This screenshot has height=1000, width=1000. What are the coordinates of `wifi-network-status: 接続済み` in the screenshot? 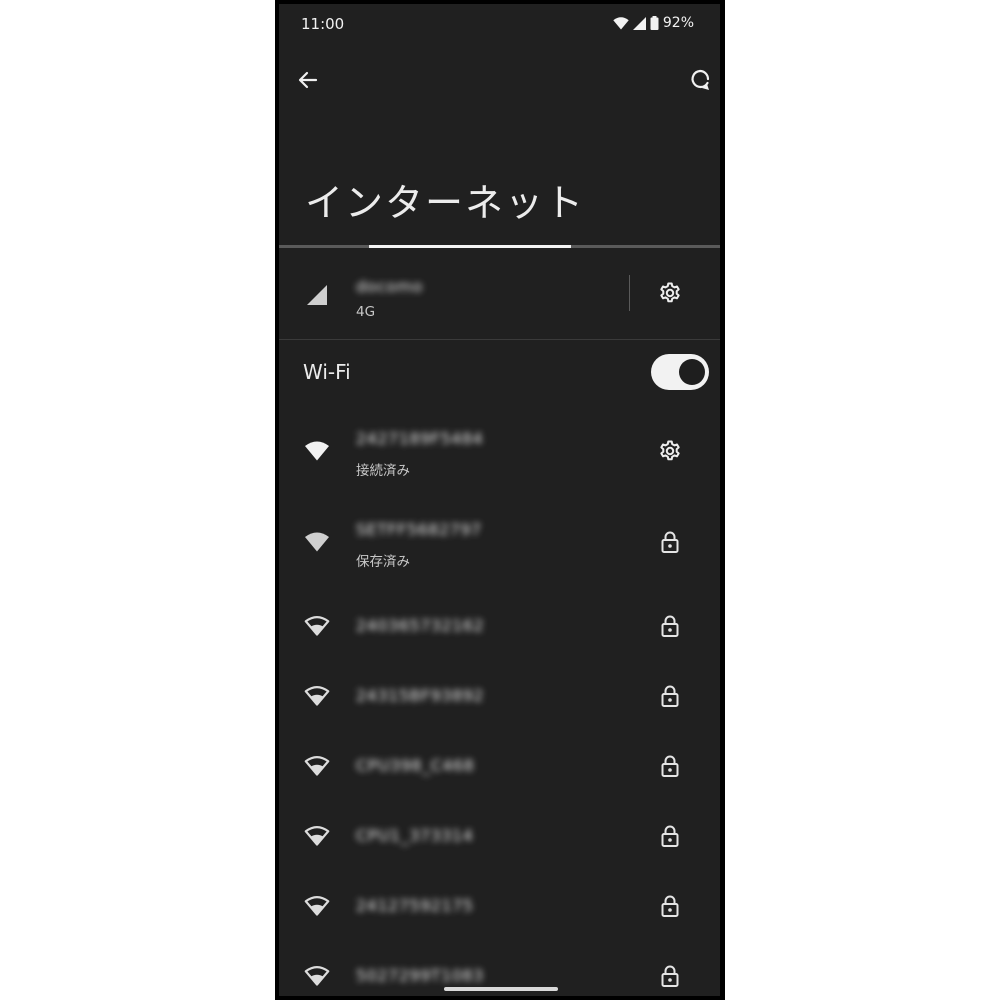 It's located at (383, 471).